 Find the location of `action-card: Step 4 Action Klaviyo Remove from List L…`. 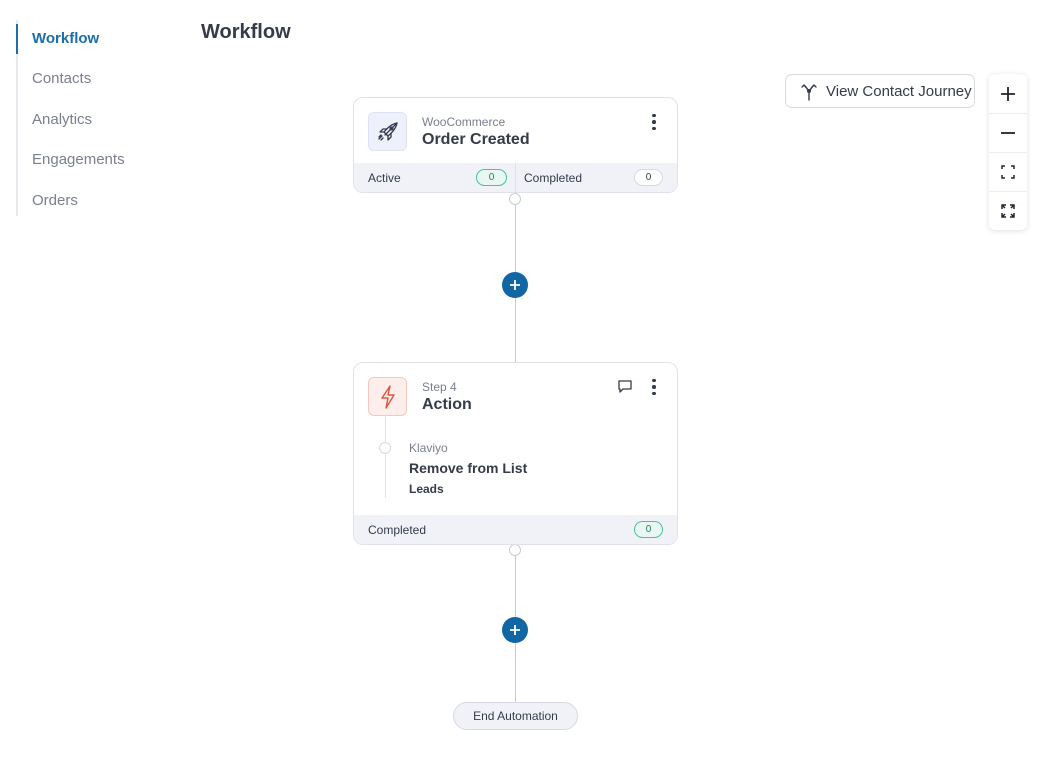

action-card: Step 4 Action Klaviyo Remove from List L… is located at coordinates (515, 453).